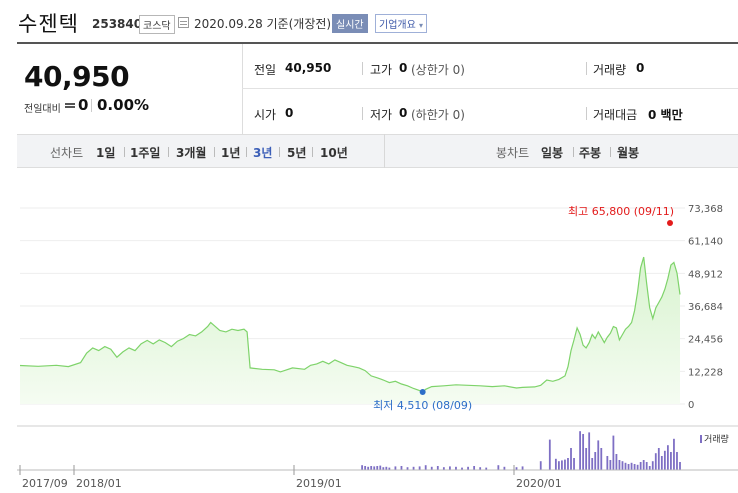  I want to click on period-tab: 1일, so click(105, 152).